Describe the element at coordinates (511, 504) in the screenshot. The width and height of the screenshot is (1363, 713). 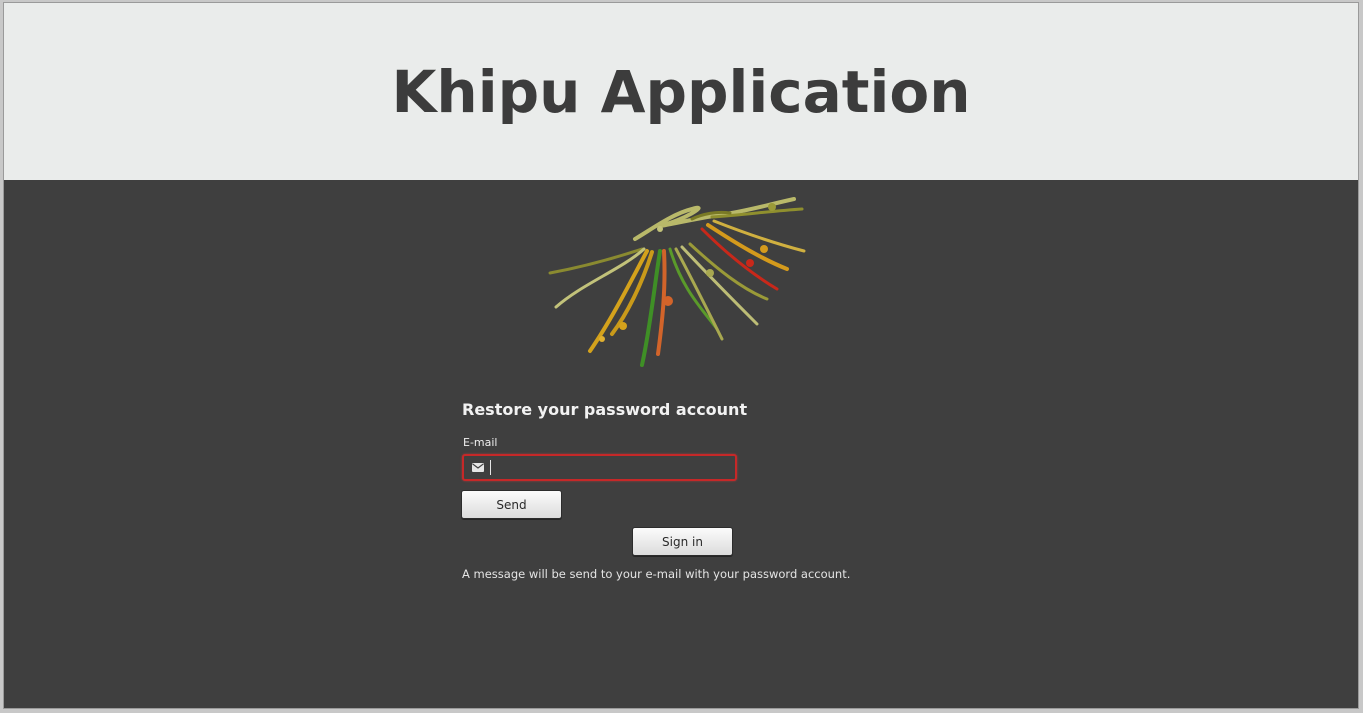
I see `send-button: Send` at that location.